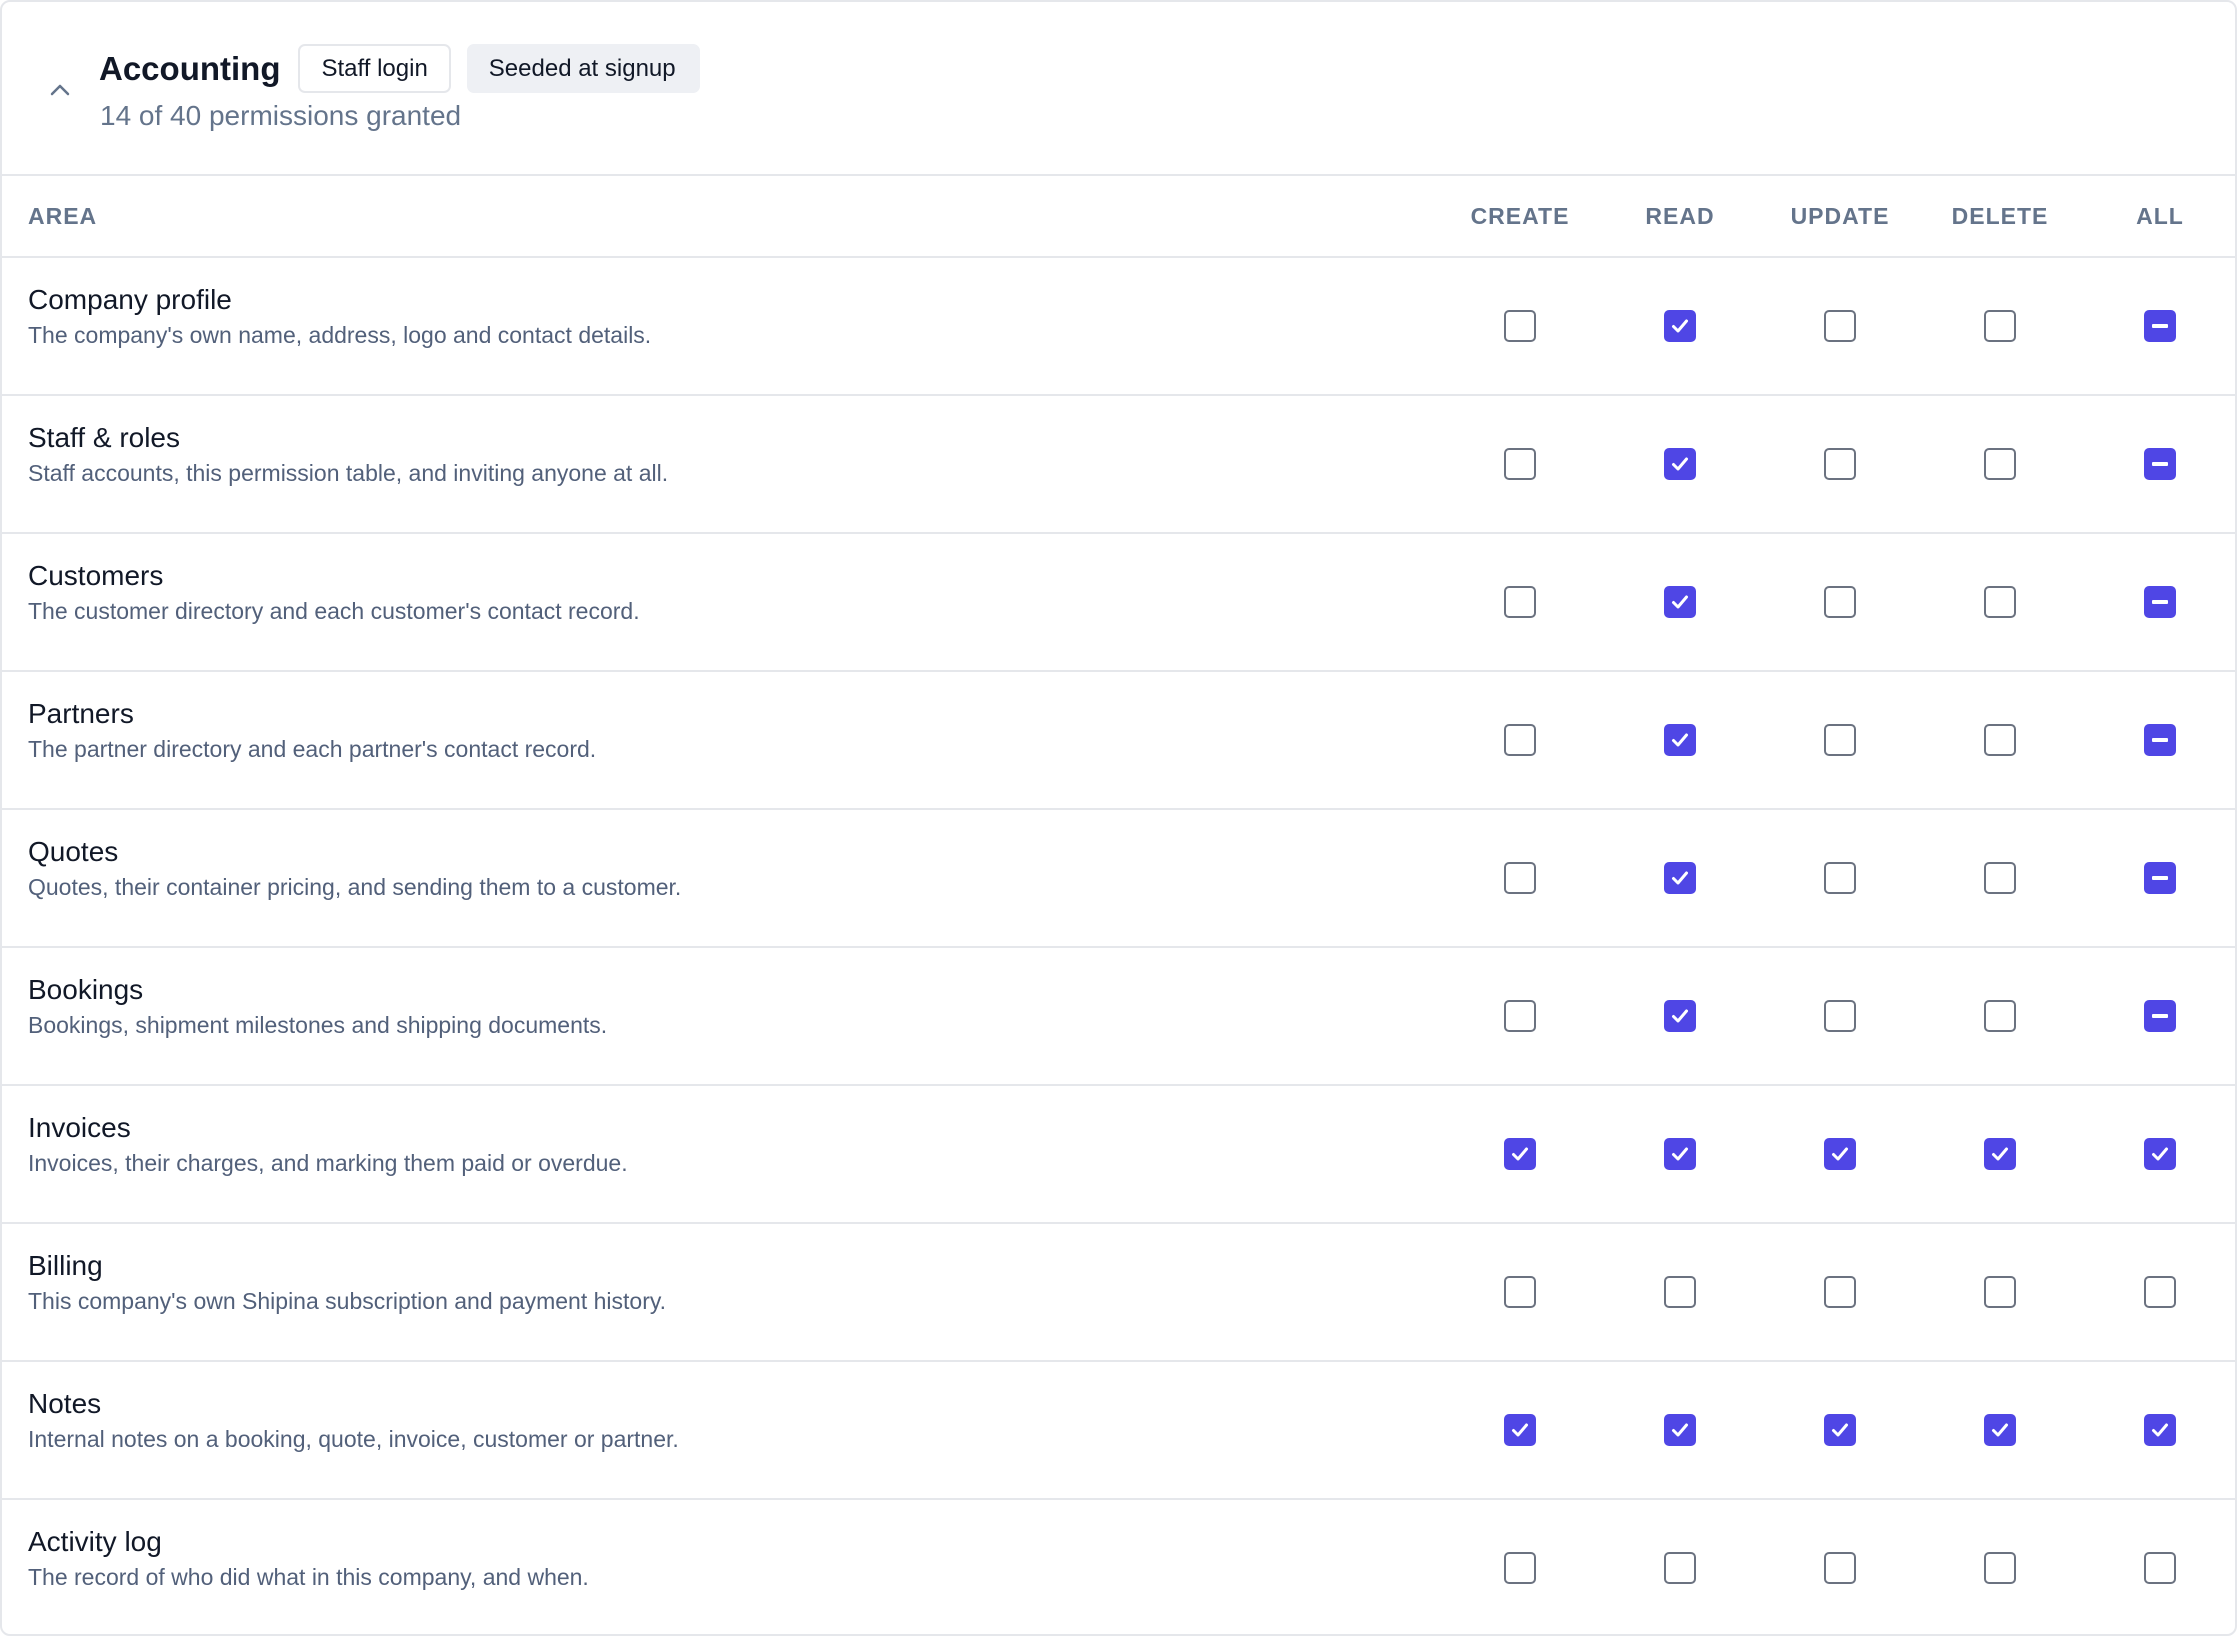 This screenshot has width=2240, height=1638. I want to click on delete-checkbox-partners, so click(2000, 740).